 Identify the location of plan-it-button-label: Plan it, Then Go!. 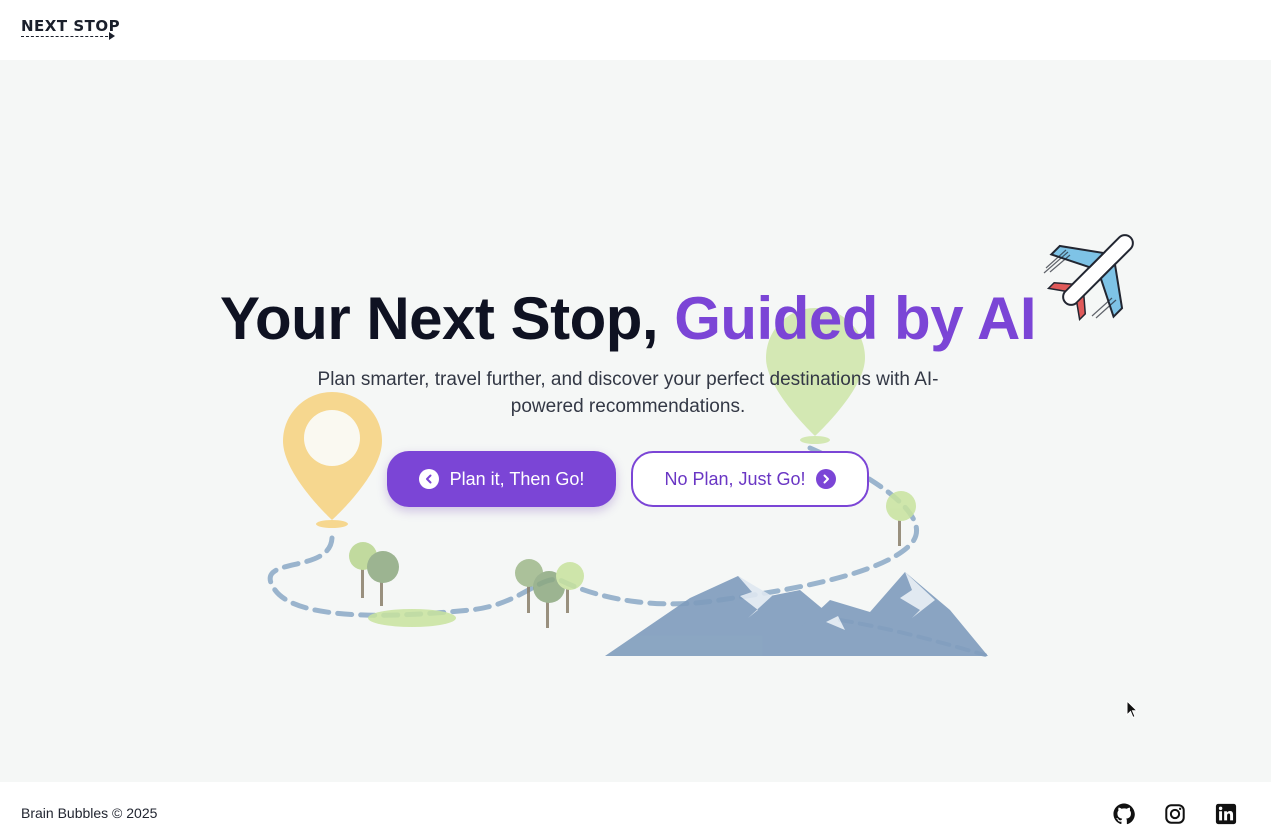
(517, 478).